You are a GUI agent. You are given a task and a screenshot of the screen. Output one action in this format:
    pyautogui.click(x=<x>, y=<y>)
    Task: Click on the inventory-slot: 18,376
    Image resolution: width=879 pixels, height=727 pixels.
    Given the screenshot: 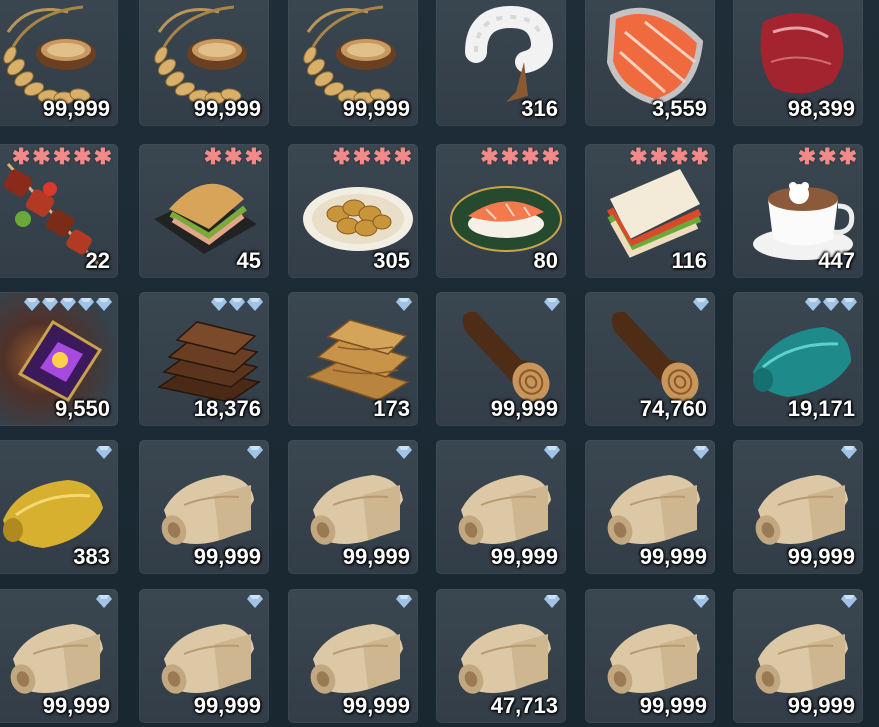 What is the action you would take?
    pyautogui.click(x=204, y=359)
    